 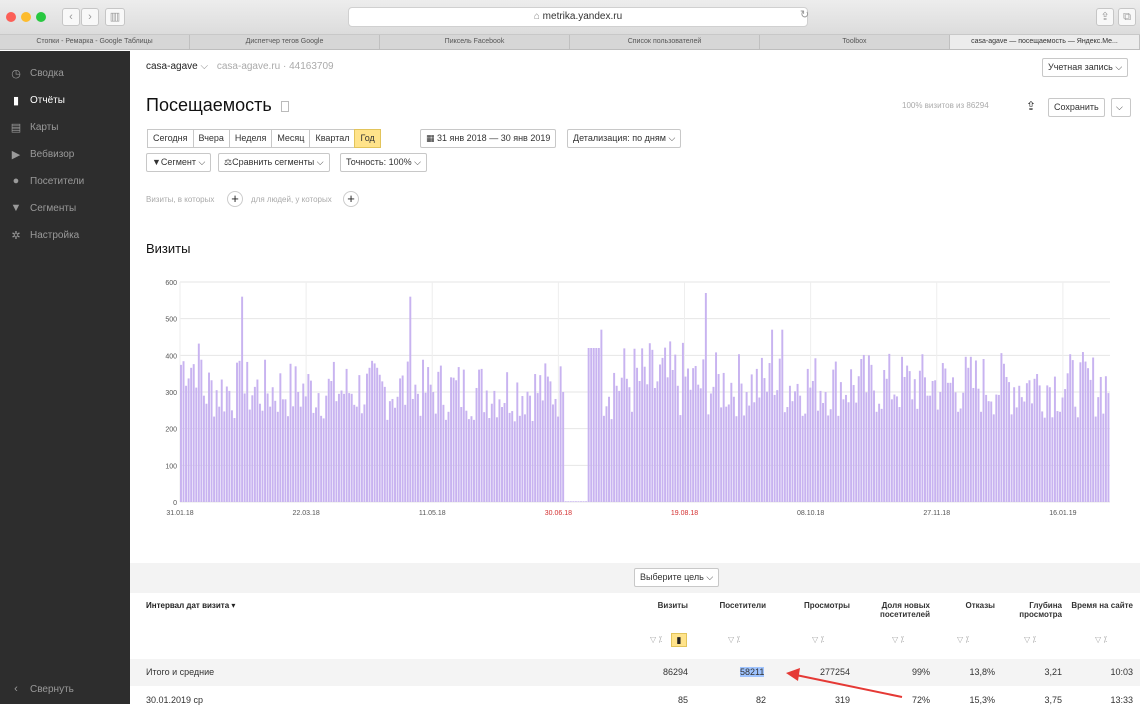 I want to click on column-header-3: Просмотры, so click(x=815, y=605).